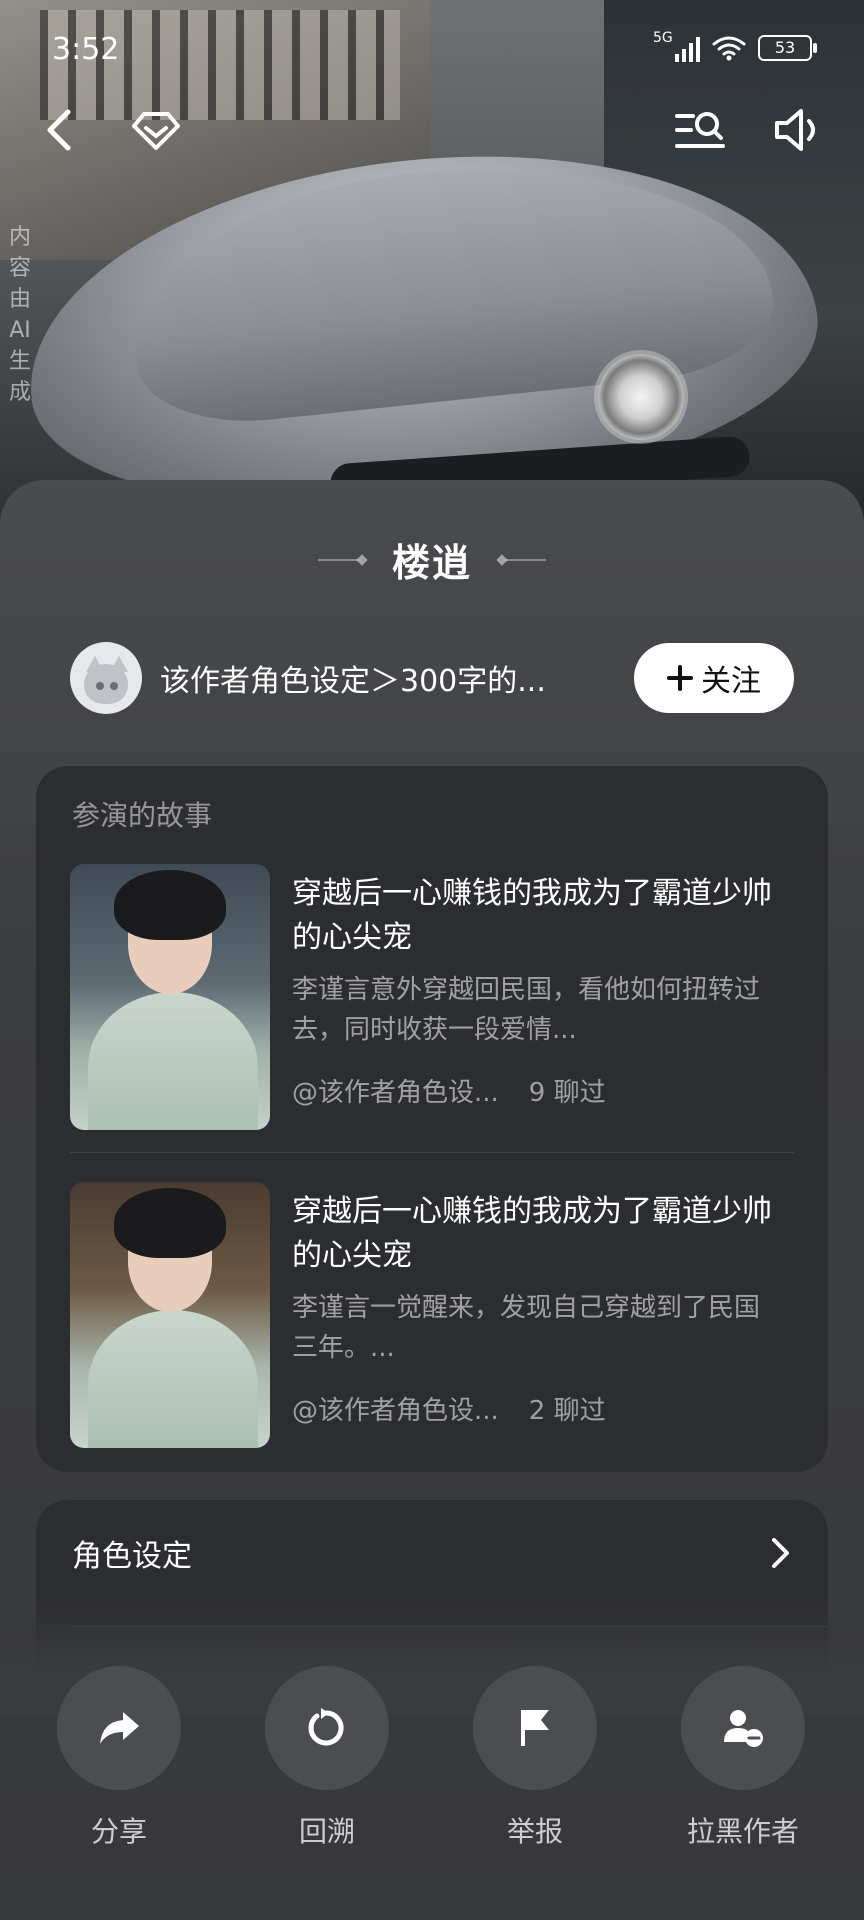 This screenshot has width=864, height=1920. Describe the element at coordinates (432, 1757) in the screenshot. I see `action-bar: 分享 回溯 举报 拉黑作者` at that location.